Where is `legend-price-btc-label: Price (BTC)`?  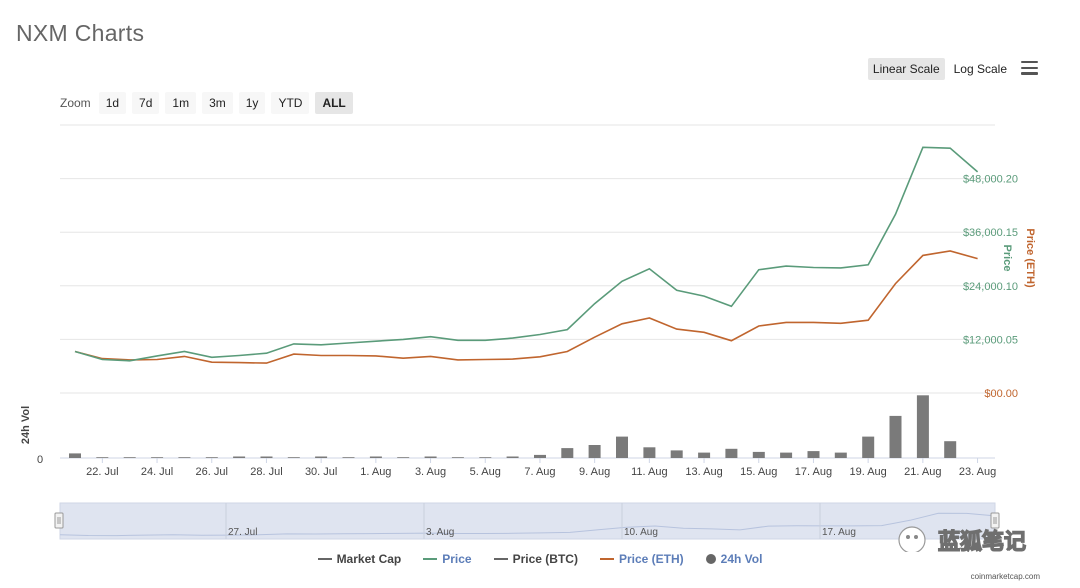 legend-price-btc-label: Price (BTC) is located at coordinates (545, 559).